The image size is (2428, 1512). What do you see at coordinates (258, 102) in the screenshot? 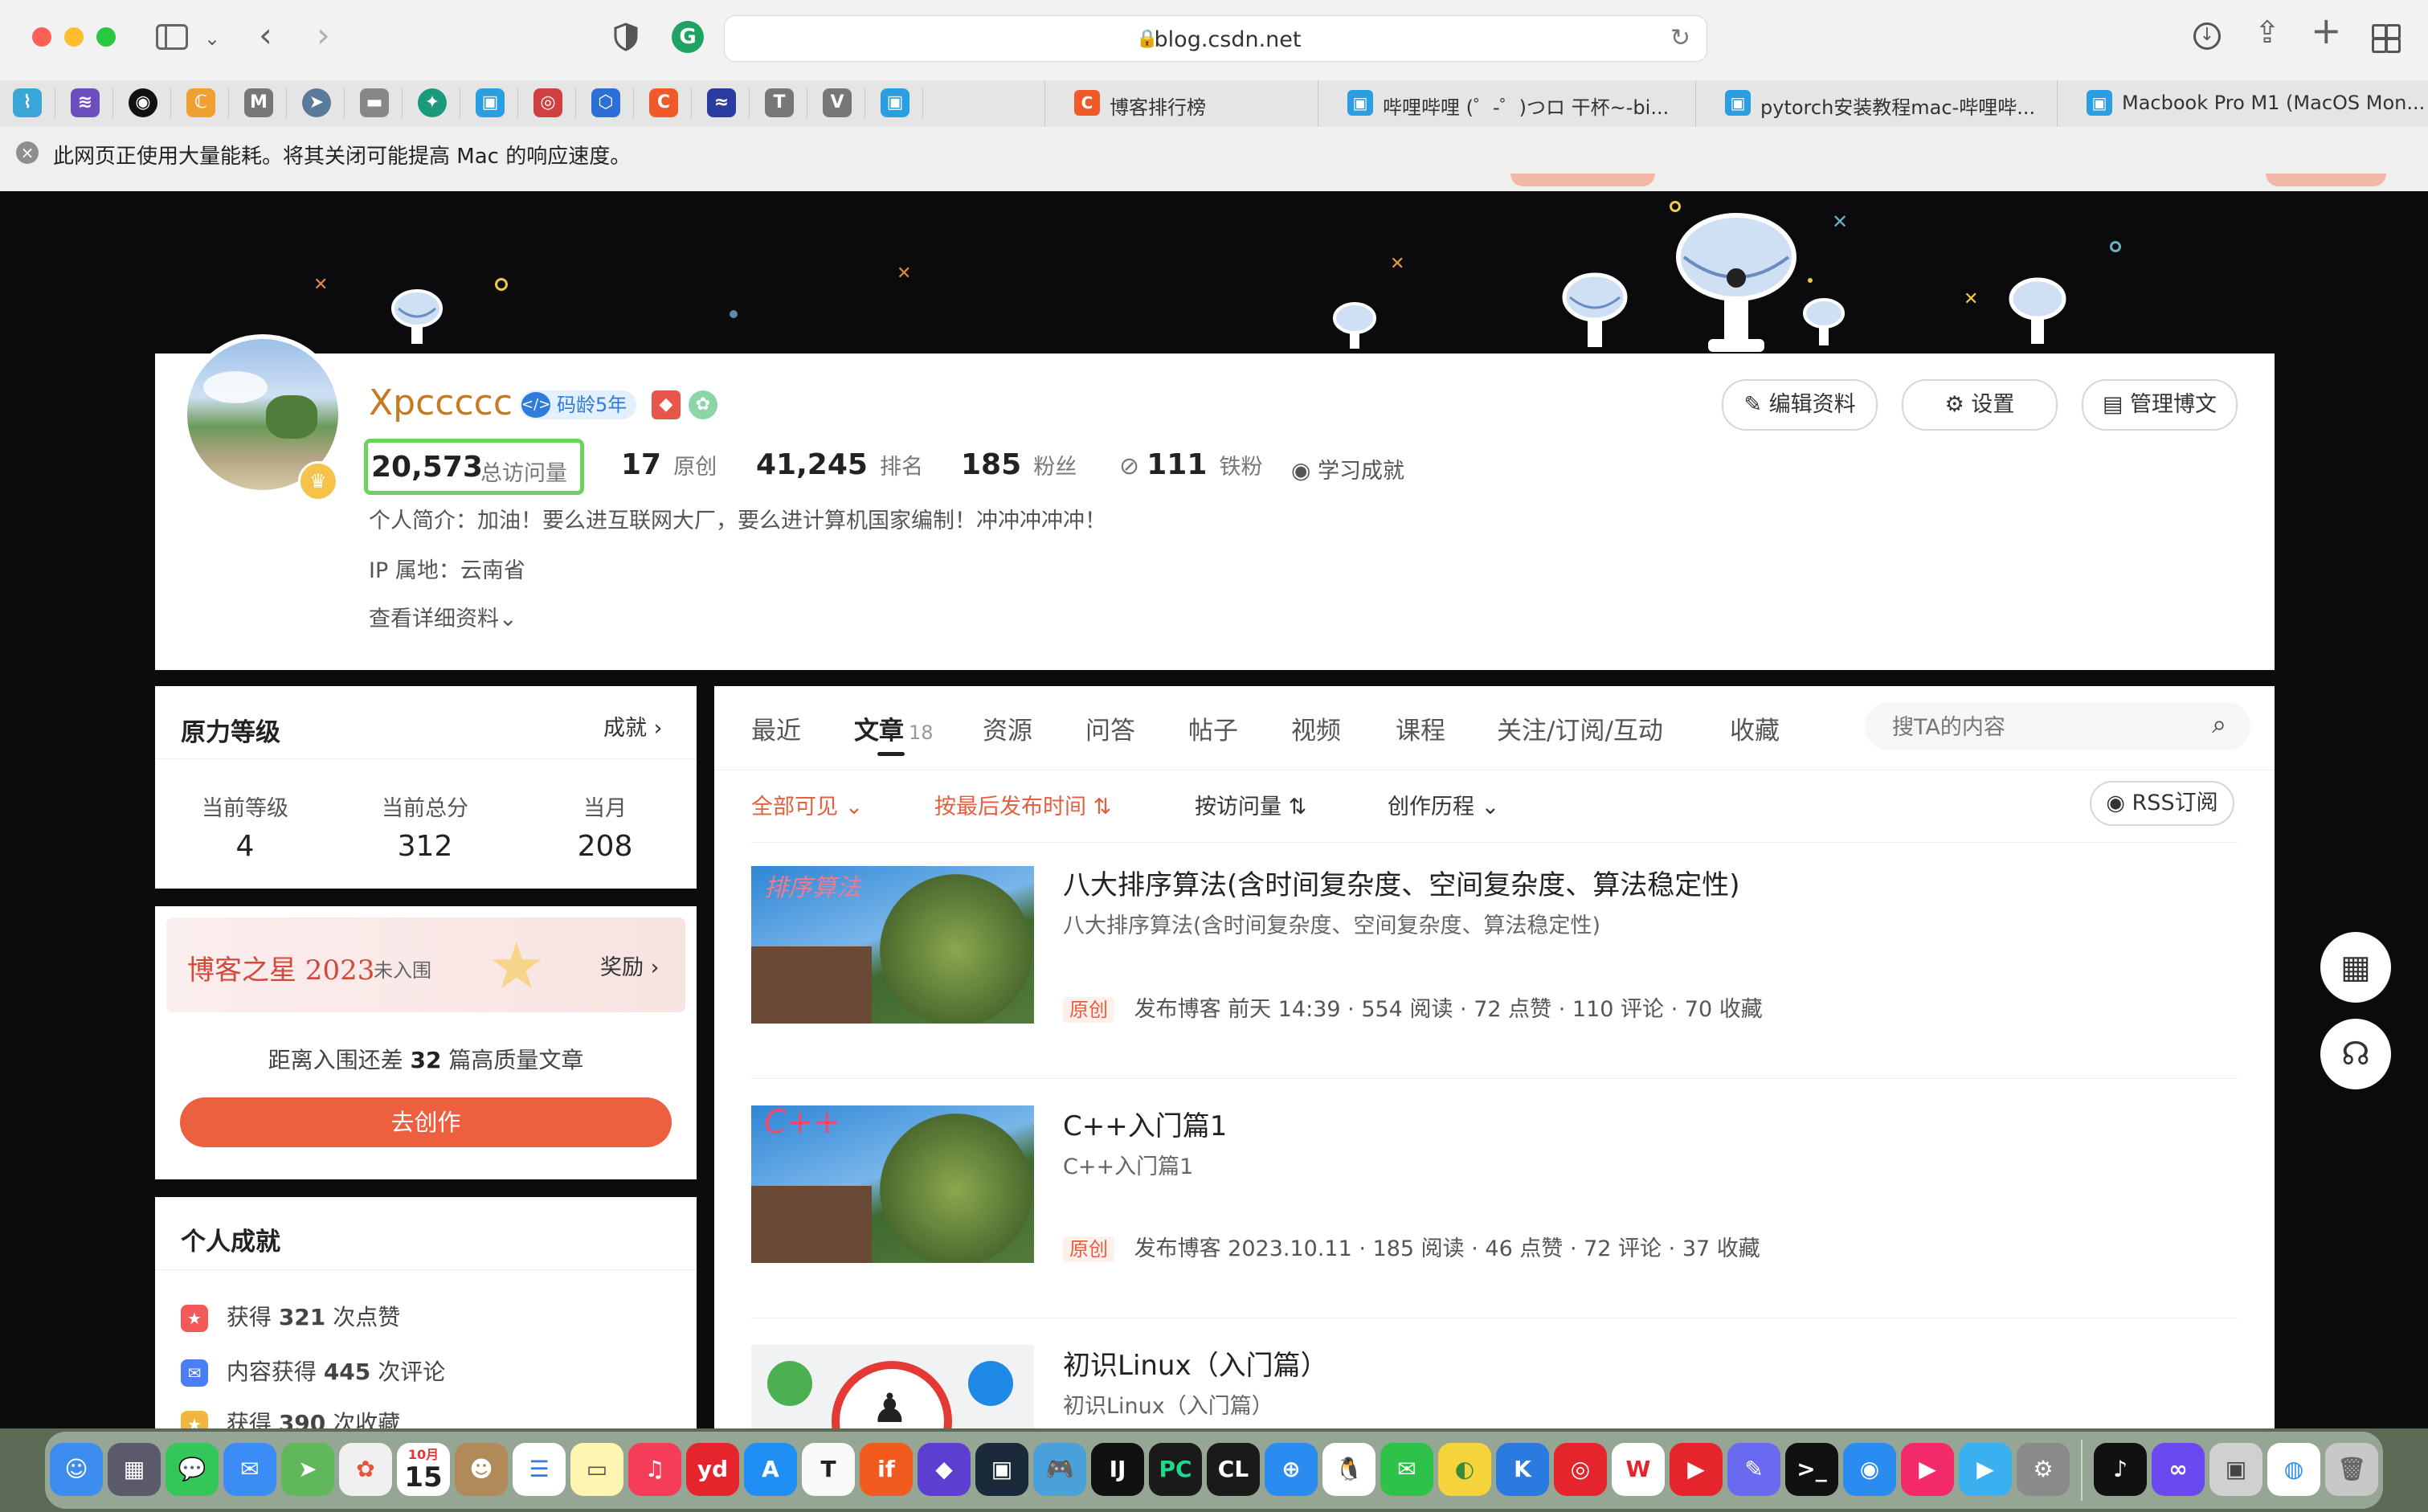
I see `pinned-tab-m-icon: M` at bounding box center [258, 102].